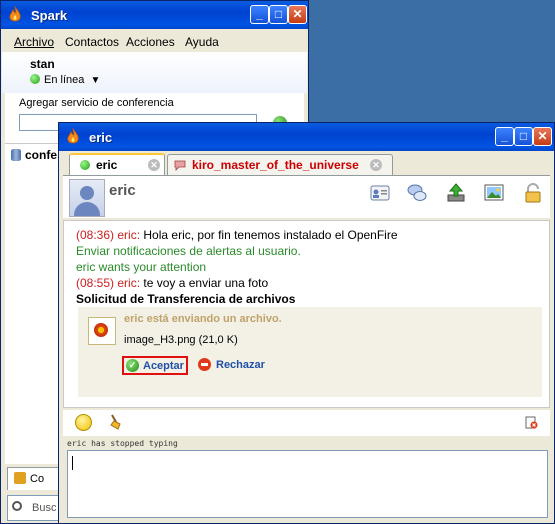  I want to click on tab-eric: eric ✕, so click(117, 164).